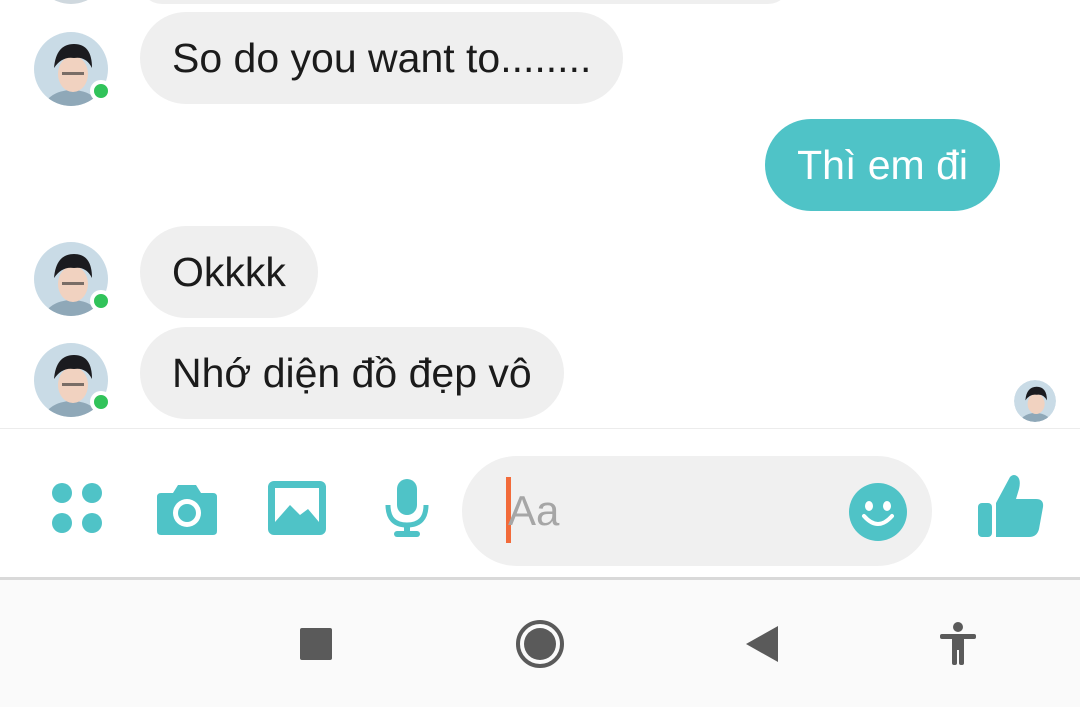  What do you see at coordinates (316, 644) in the screenshot?
I see `recents-square-icon` at bounding box center [316, 644].